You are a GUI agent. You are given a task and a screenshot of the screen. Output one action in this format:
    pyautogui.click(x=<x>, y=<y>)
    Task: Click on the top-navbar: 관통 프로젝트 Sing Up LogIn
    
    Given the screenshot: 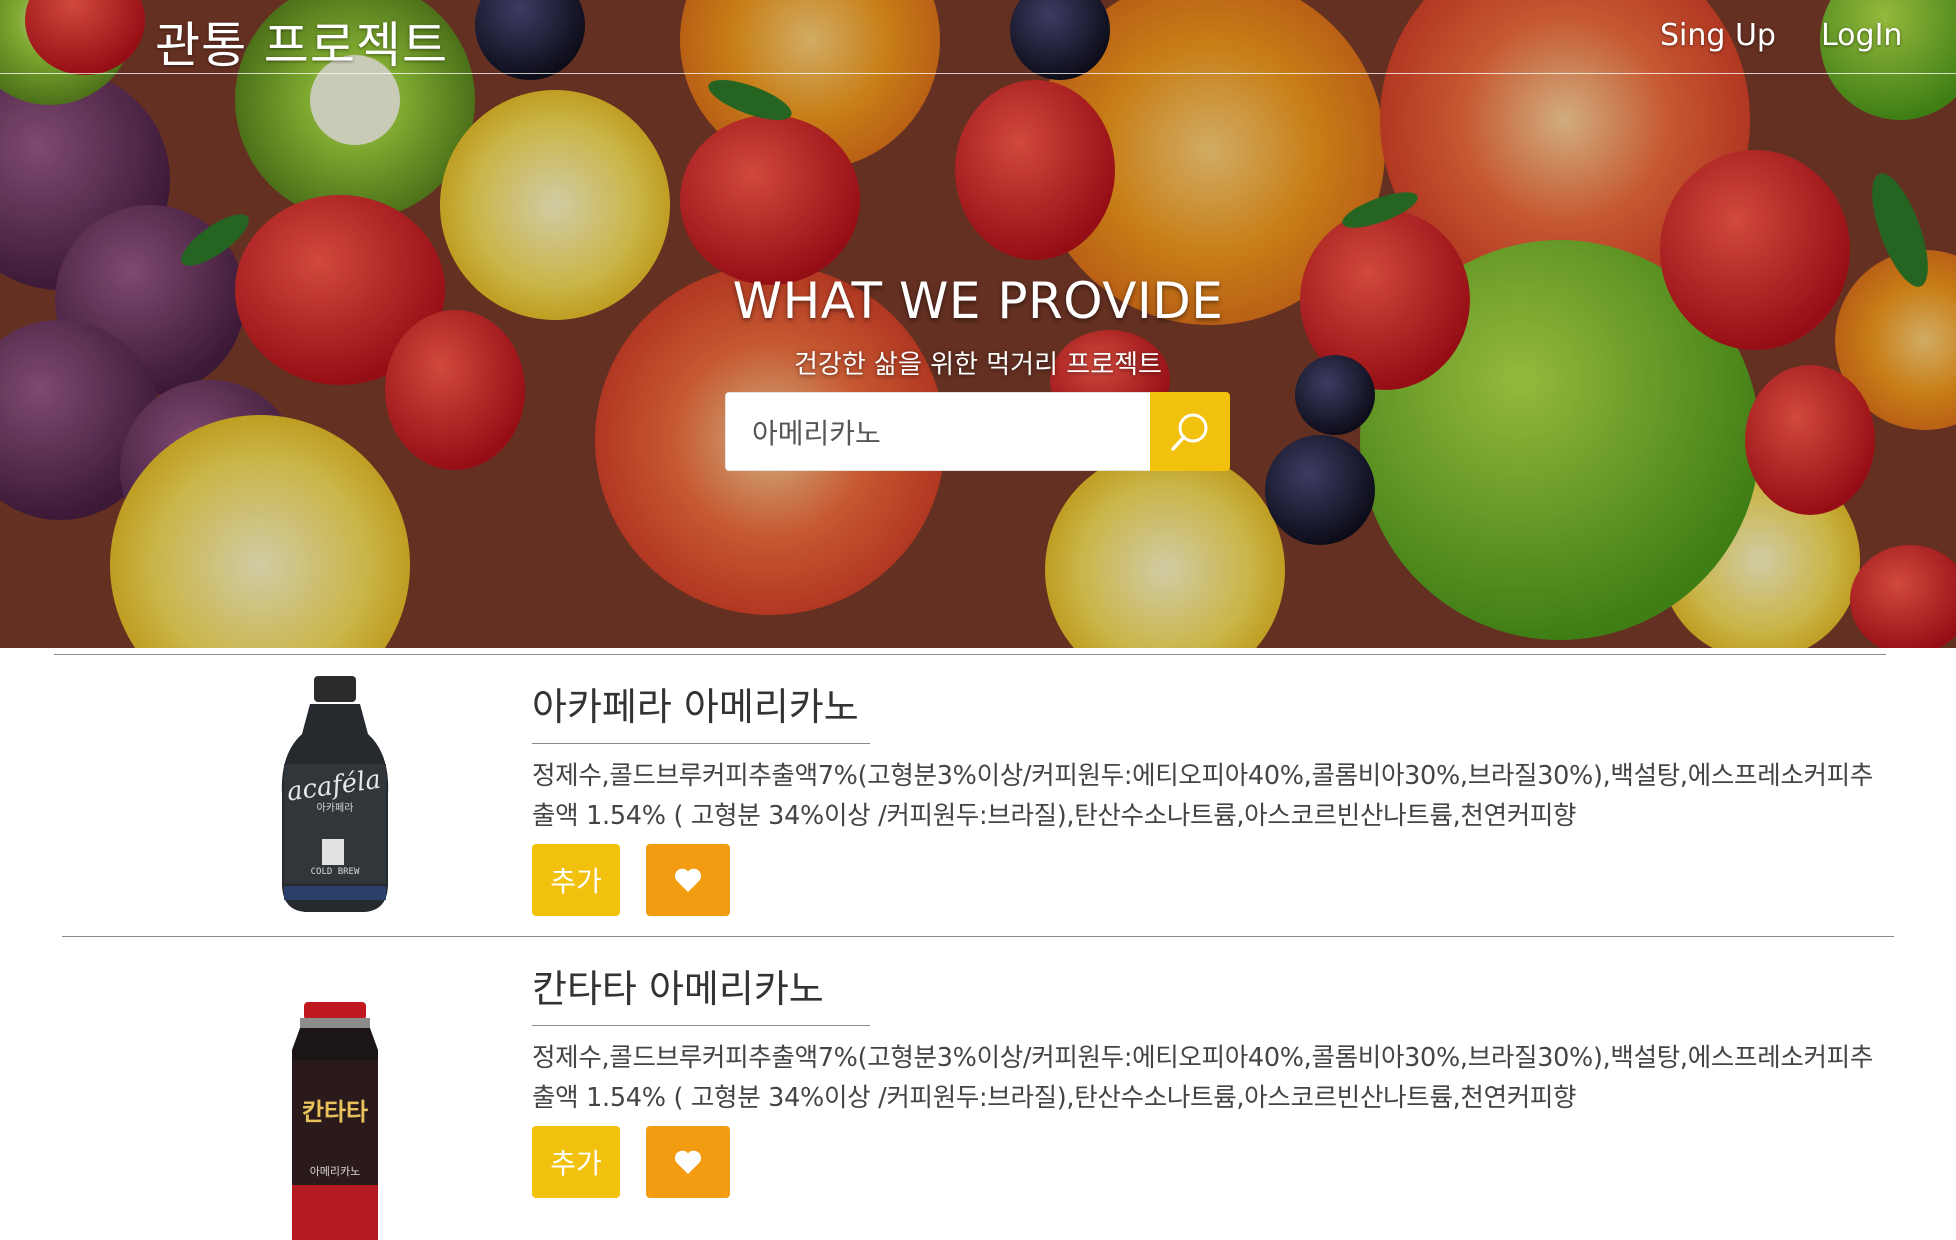 What is the action you would take?
    pyautogui.click(x=978, y=37)
    